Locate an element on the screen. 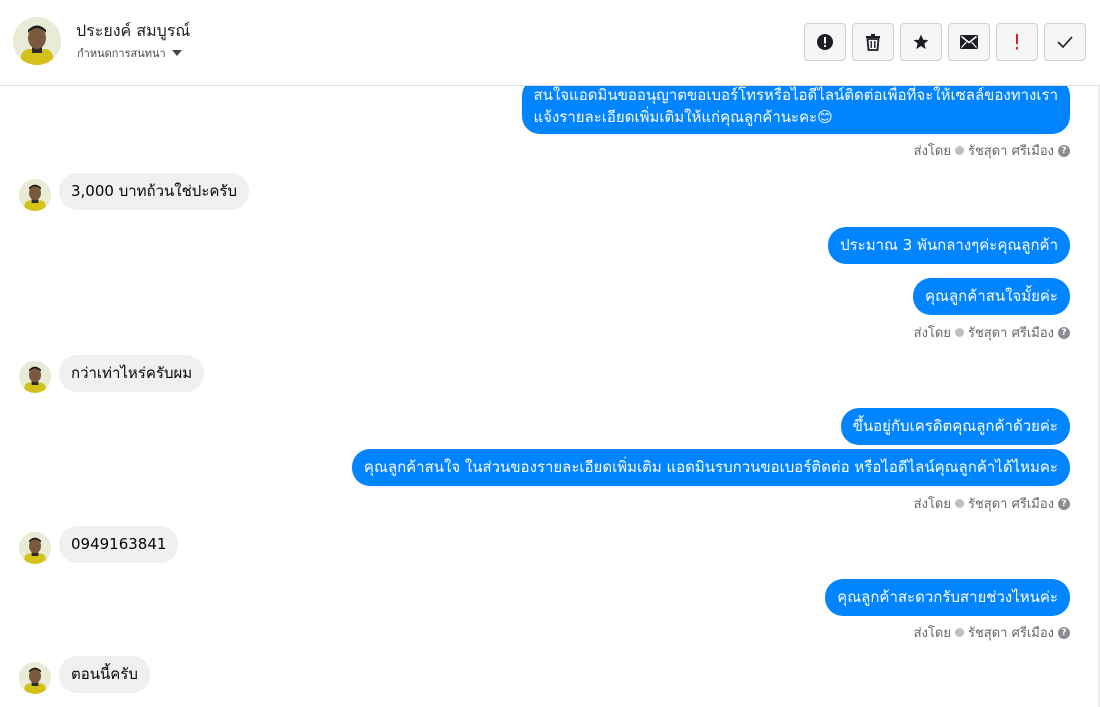  outgoing-message: ประมาณ 3 พันกลางๆค่ะคุณลูกค้า is located at coordinates (949, 245).